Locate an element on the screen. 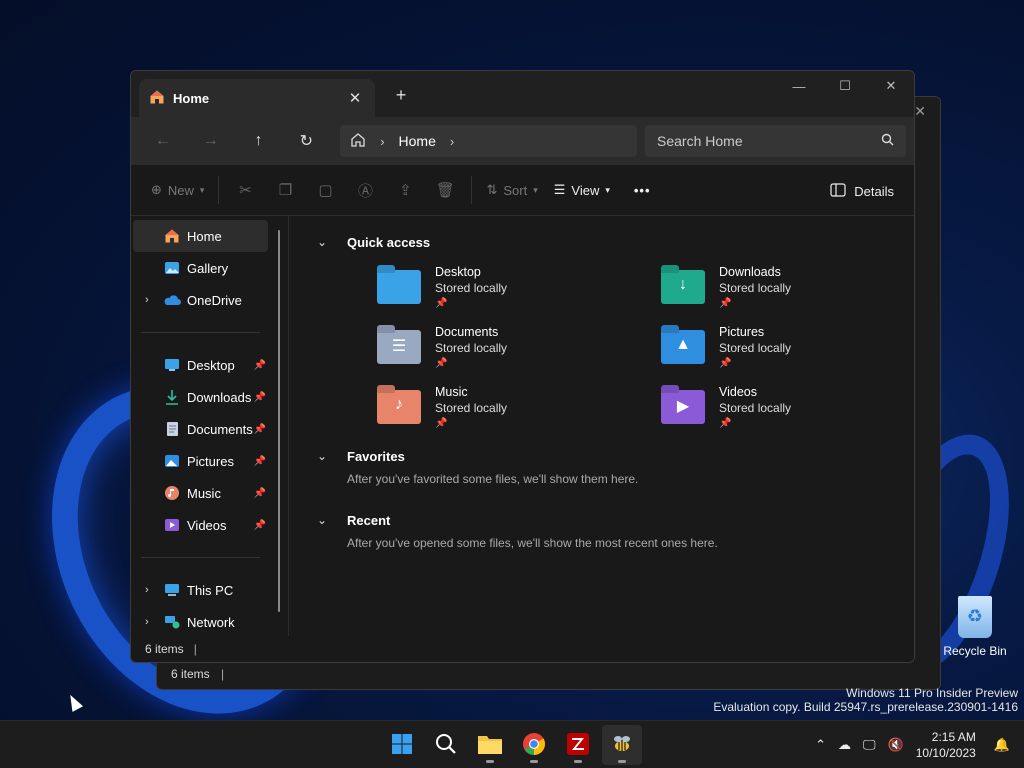  clock: 2:15 AM 10/10/2023 is located at coordinates (946, 745).